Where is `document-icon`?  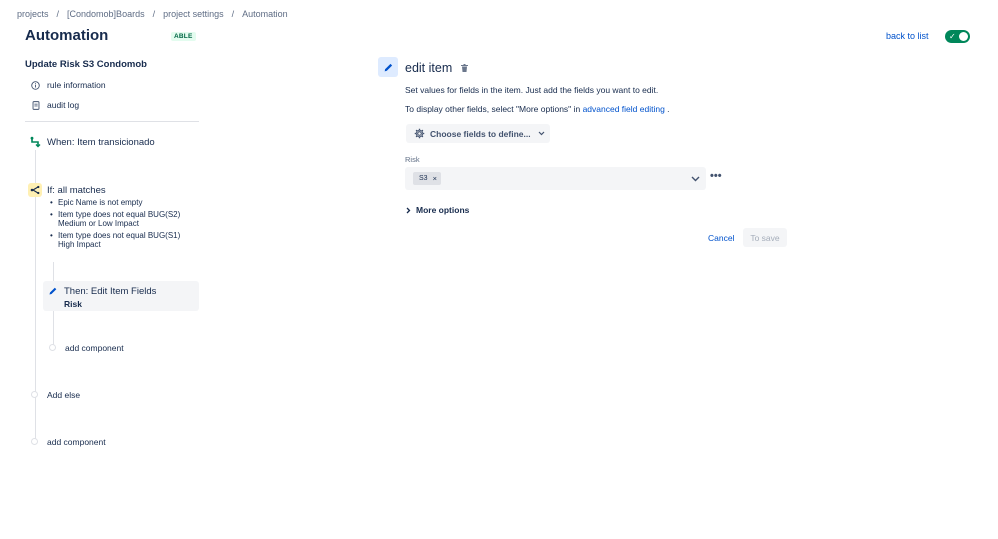
document-icon is located at coordinates (35, 105).